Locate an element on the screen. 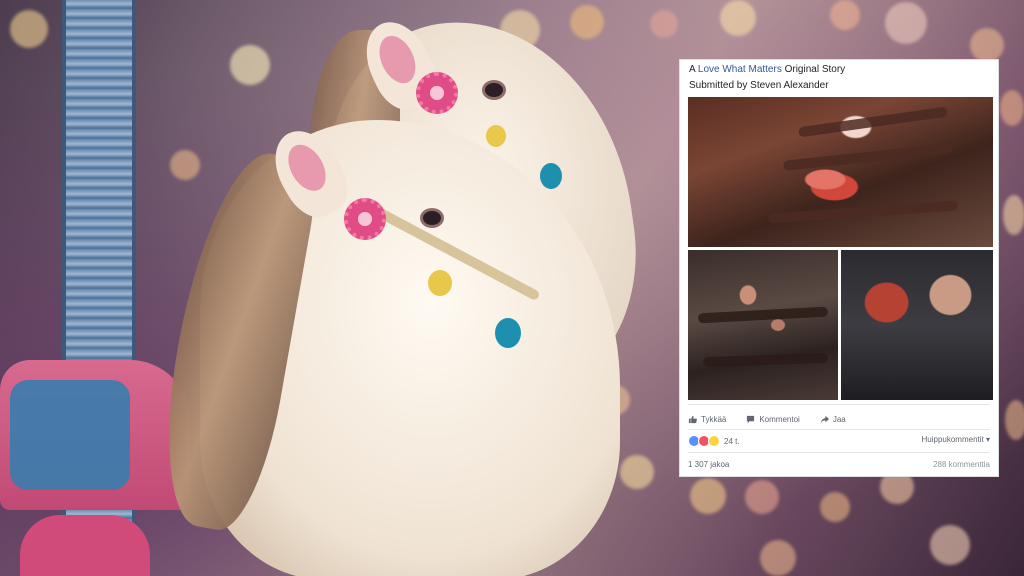 This screenshot has width=1024, height=576. comment-button: Kommentoi is located at coordinates (773, 419).